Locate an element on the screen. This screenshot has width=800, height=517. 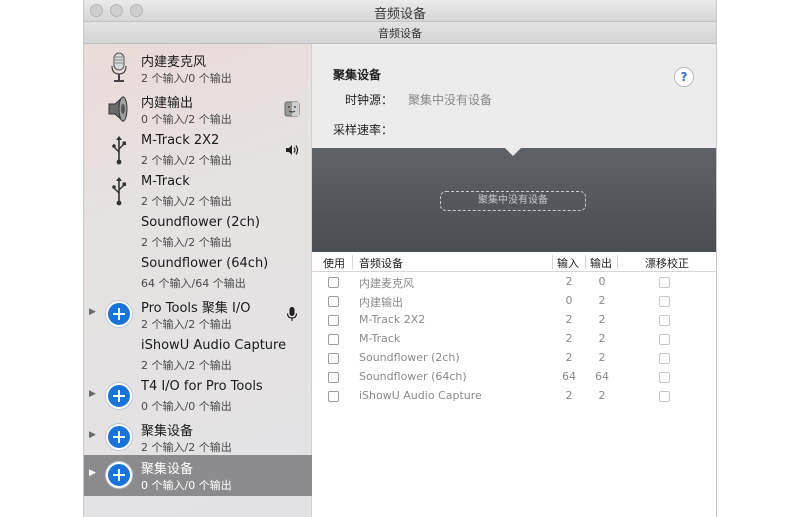
empty-aggregate-box: 聚集中没有设备 is located at coordinates (513, 201).